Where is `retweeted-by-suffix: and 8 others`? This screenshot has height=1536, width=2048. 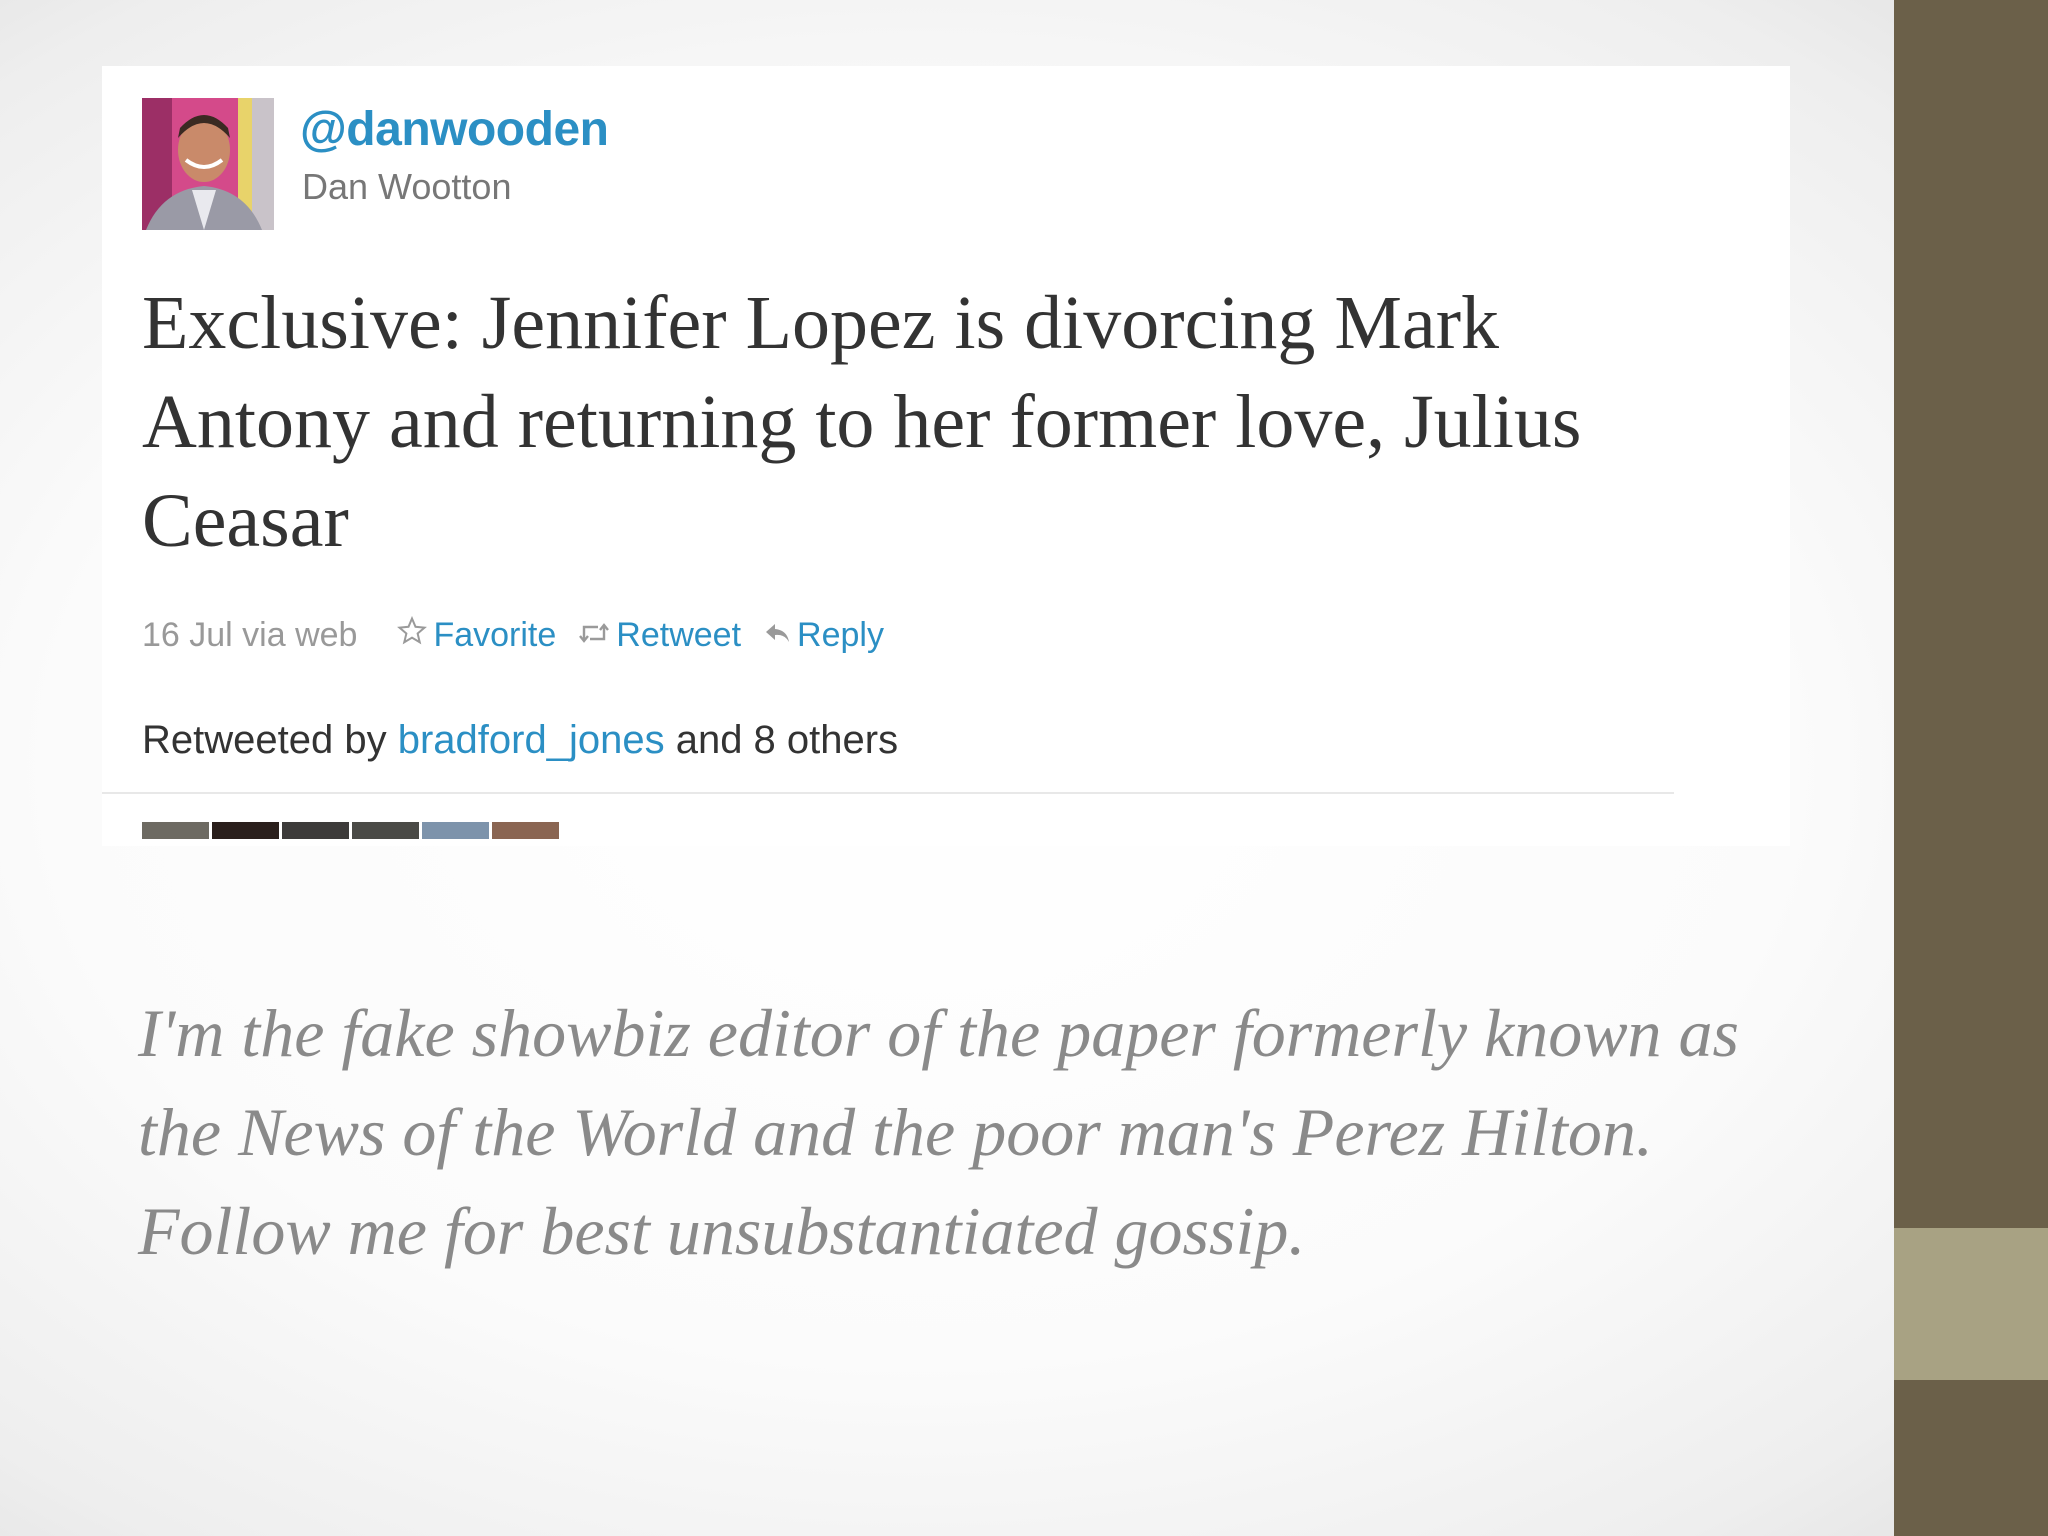
retweeted-by-suffix: and 8 others is located at coordinates (787, 740).